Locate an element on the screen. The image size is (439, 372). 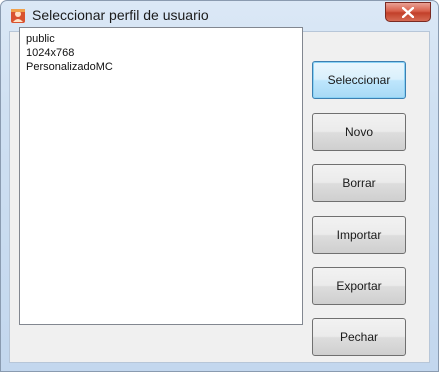
close-icon is located at coordinates (408, 12).